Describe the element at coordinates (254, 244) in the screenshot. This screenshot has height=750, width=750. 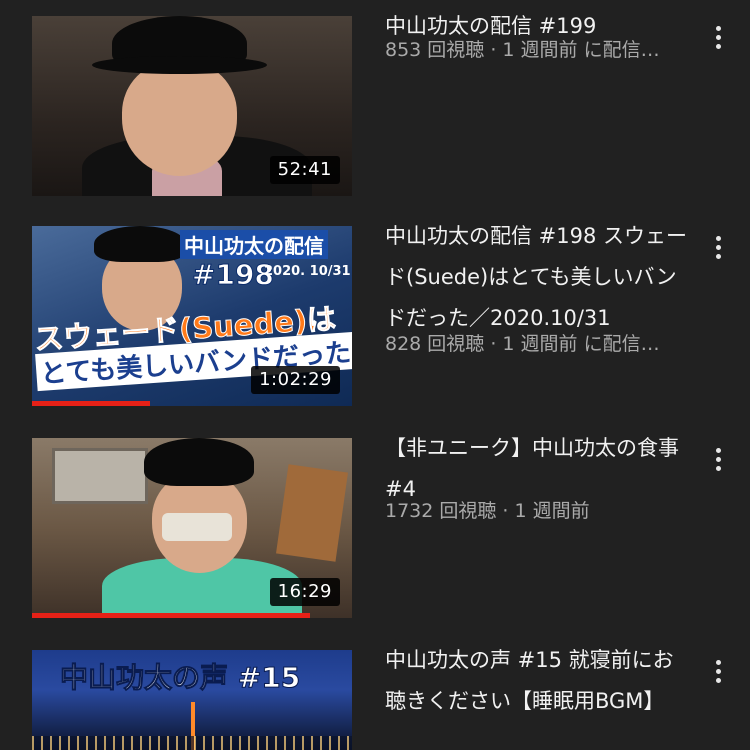
I see `thumbnail-title-line1: 中山功太の配信` at that location.